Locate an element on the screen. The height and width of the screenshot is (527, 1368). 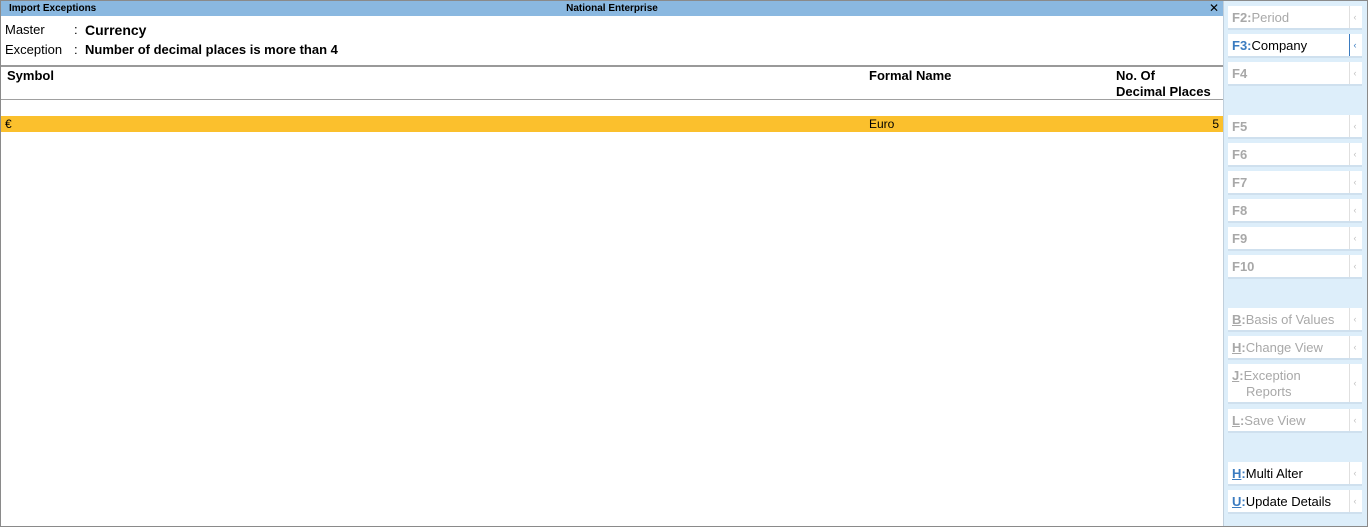
master-colon: : is located at coordinates (76, 29).